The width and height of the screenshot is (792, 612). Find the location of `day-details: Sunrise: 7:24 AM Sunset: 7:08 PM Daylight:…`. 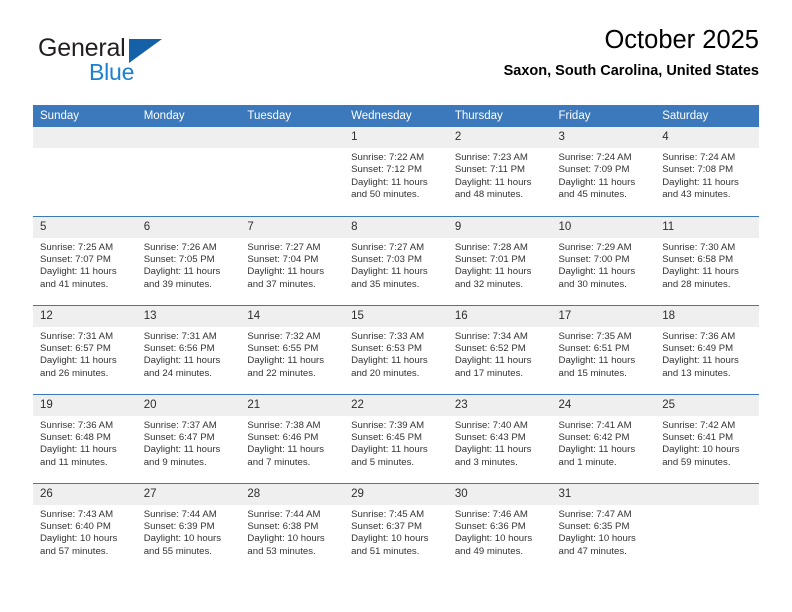

day-details: Sunrise: 7:24 AM Sunset: 7:08 PM Daylight:… is located at coordinates (707, 175).